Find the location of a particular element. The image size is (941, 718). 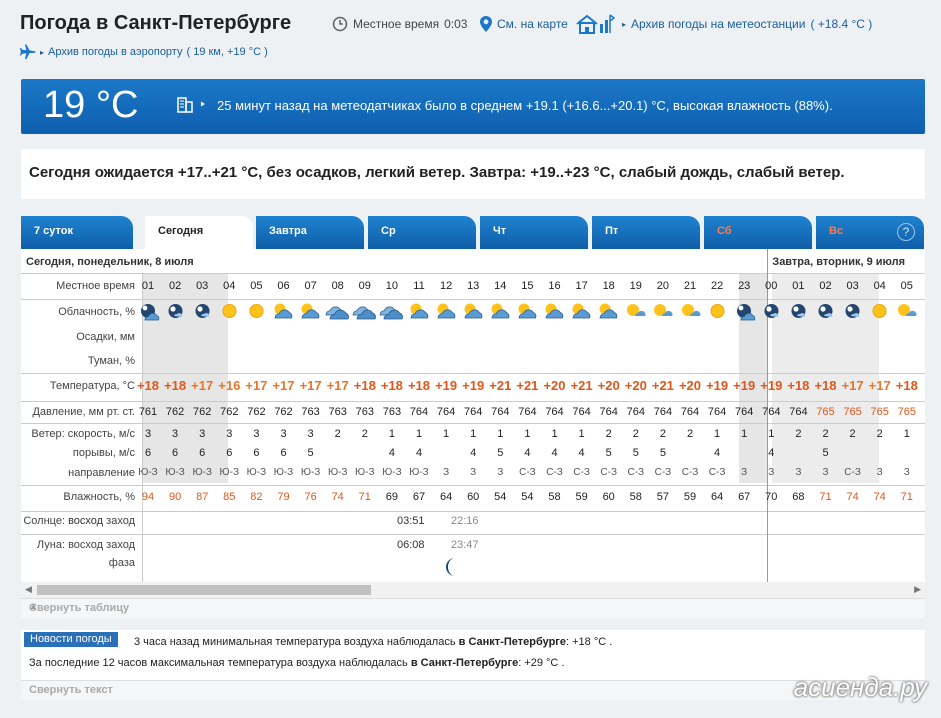

archive-airport-label: Архив погоды в аэропорту is located at coordinates (115, 52).